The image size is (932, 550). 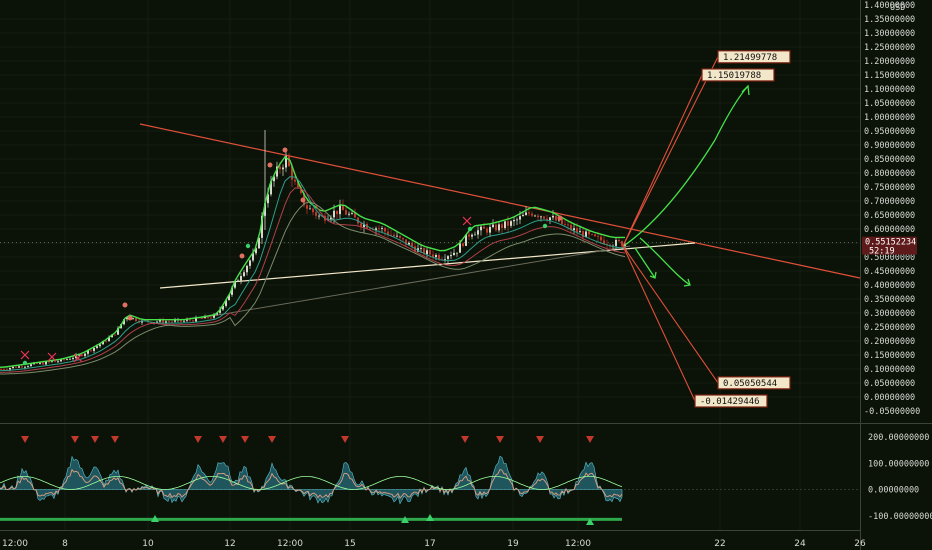 I want to click on price-annotation-label: 0.05050544, so click(x=754, y=383).